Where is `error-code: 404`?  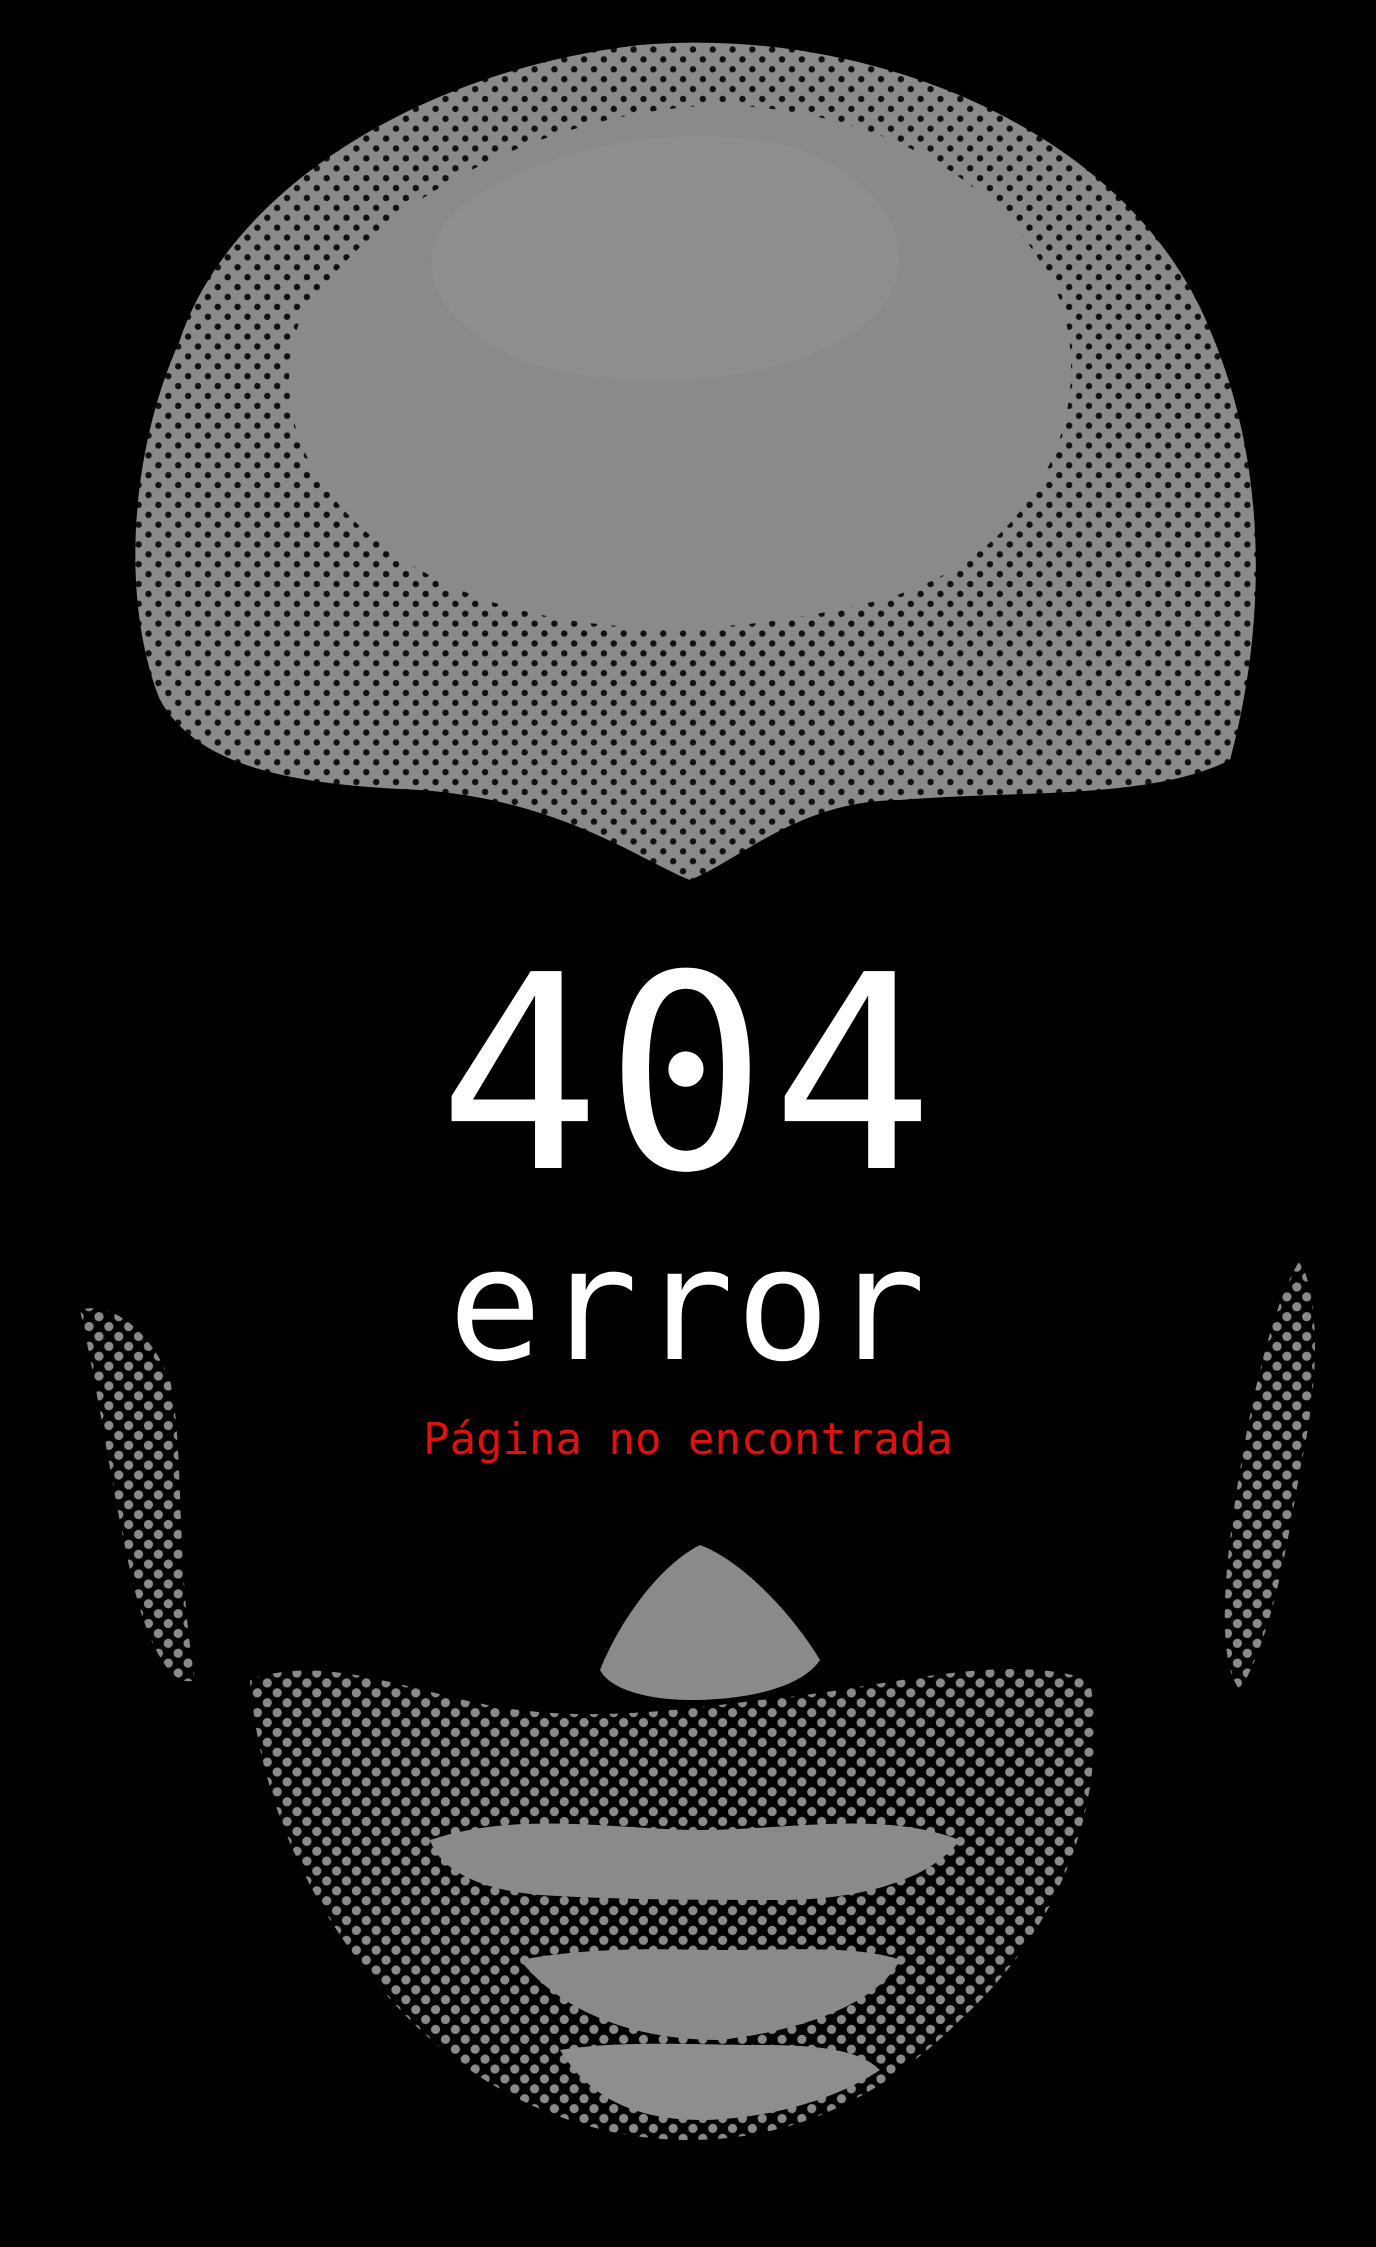
error-code: 404 is located at coordinates (688, 1074).